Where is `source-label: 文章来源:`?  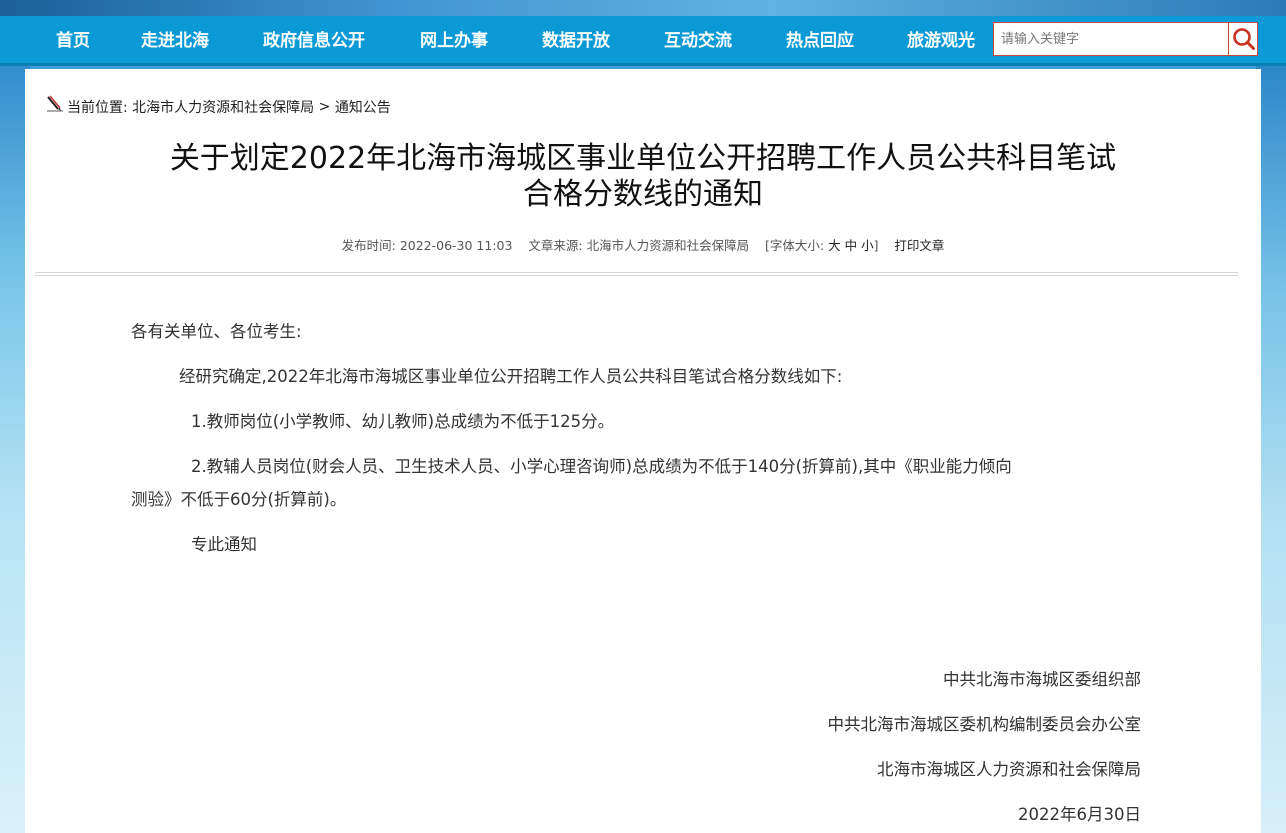
source-label: 文章来源: is located at coordinates (555, 245).